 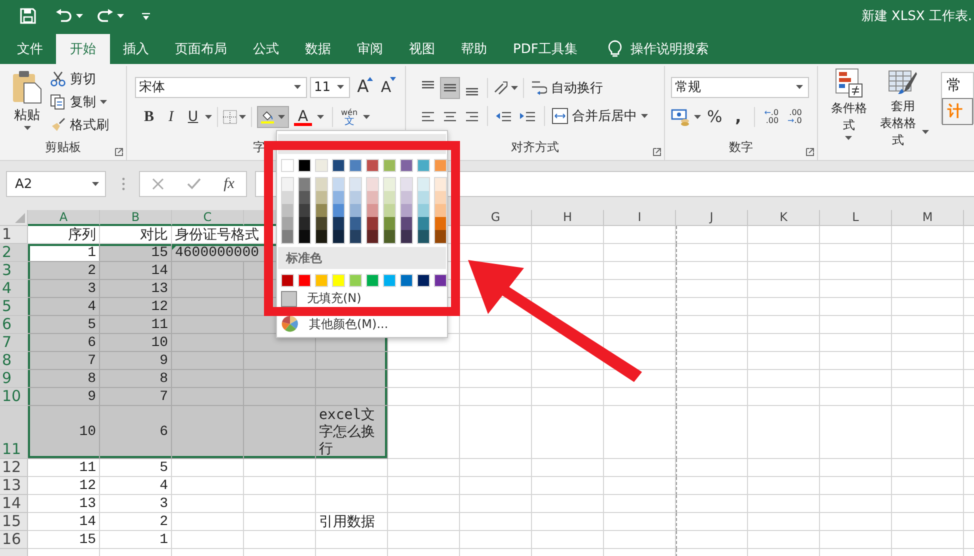 What do you see at coordinates (193, 184) in the screenshot?
I see `check-icon` at bounding box center [193, 184].